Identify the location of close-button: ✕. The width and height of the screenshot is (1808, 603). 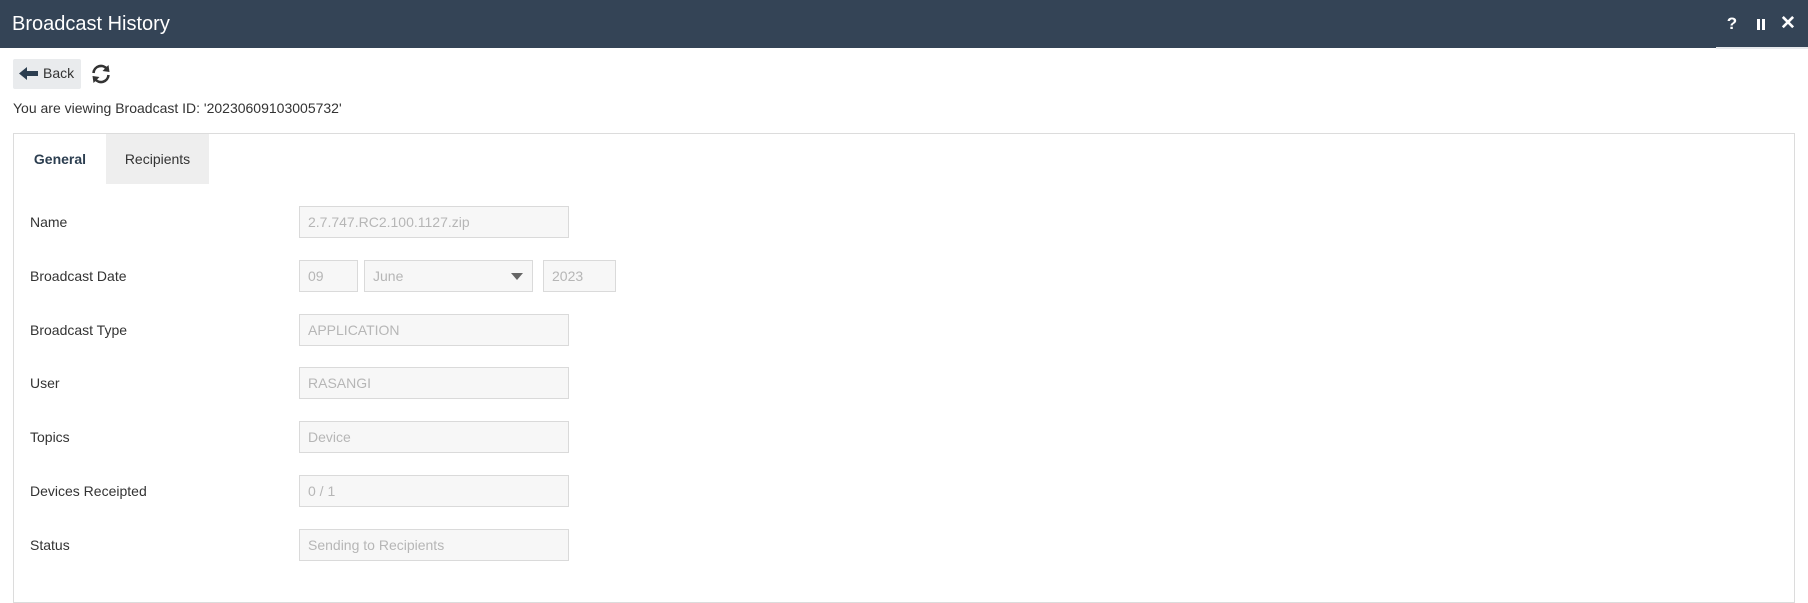
(1788, 24).